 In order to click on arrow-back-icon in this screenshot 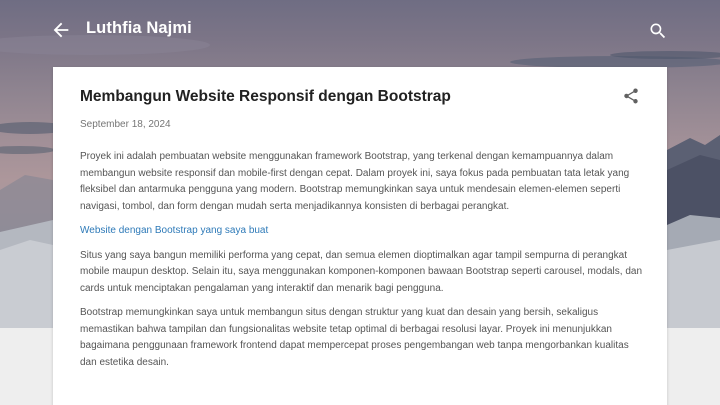, I will do `click(61, 30)`.